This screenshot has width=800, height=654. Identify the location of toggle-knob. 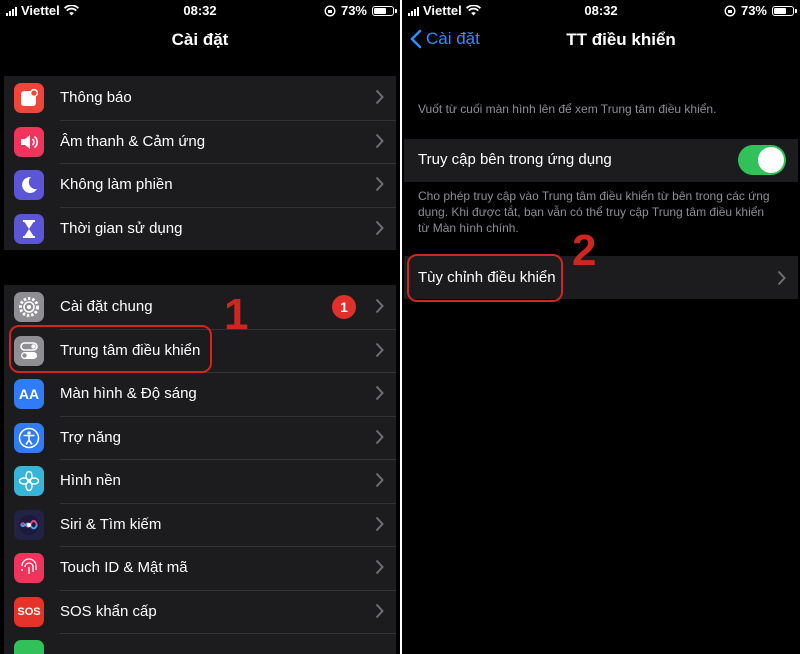
(771, 160).